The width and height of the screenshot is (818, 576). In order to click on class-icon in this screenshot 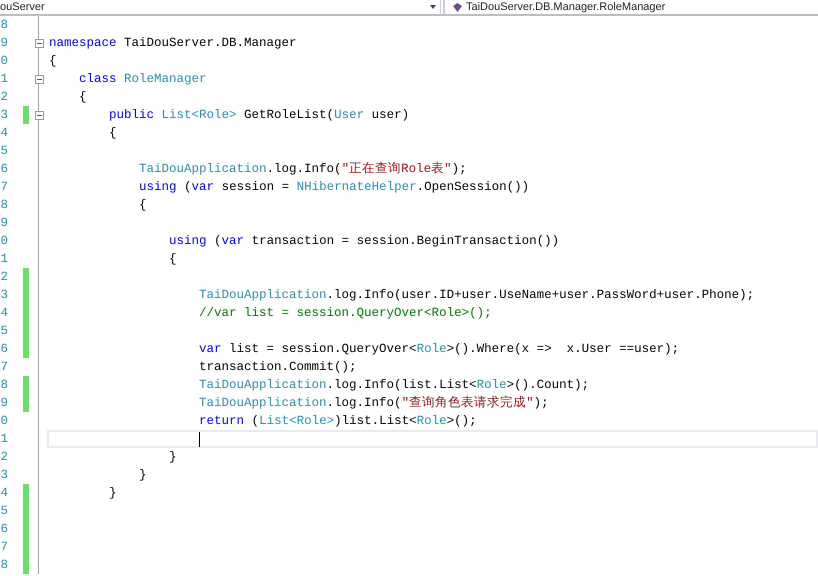, I will do `click(457, 7)`.